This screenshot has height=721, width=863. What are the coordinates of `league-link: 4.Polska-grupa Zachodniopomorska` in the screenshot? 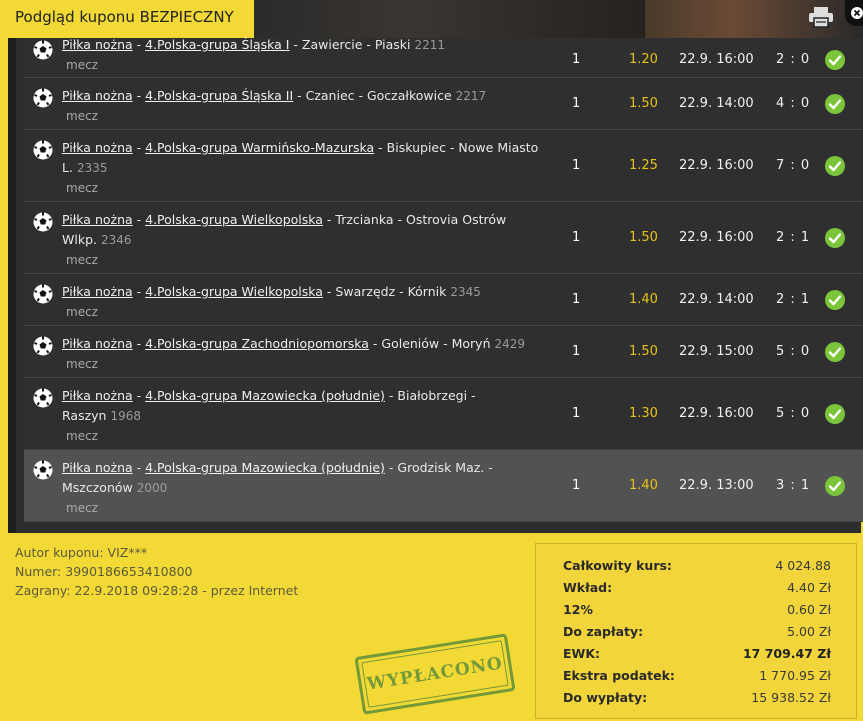 It's located at (257, 343).